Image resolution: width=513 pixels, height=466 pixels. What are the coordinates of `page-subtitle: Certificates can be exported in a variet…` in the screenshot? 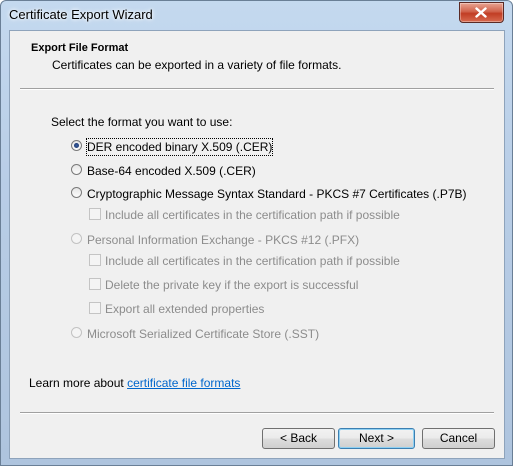 It's located at (197, 65).